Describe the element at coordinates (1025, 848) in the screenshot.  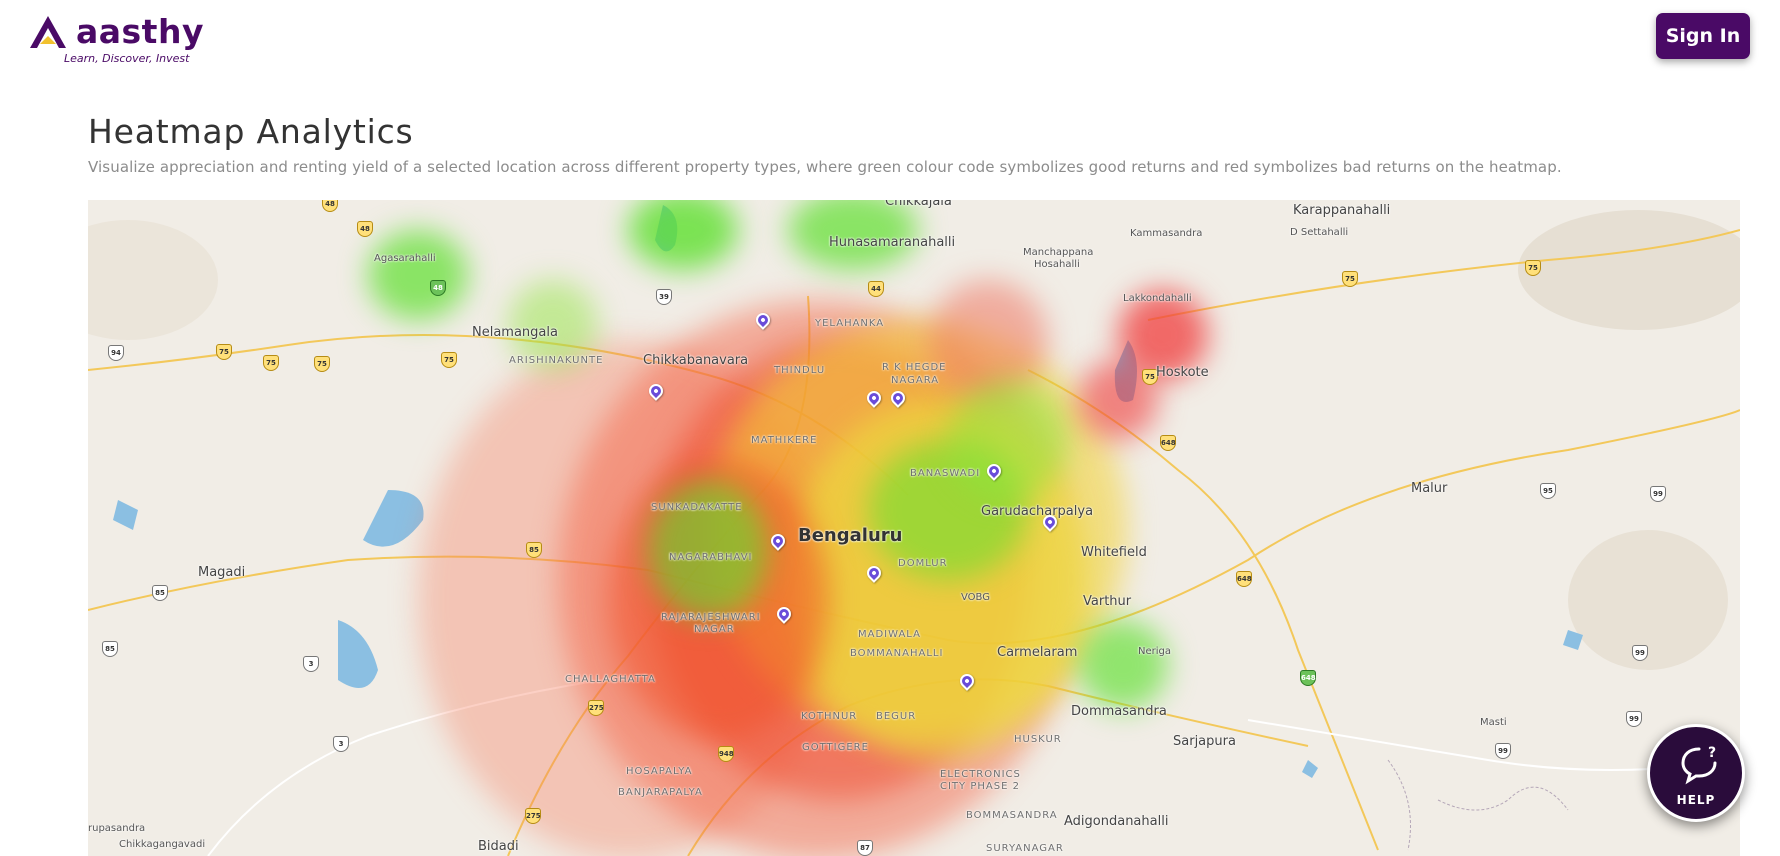
I see `map-label: SURYANAGAR` at that location.